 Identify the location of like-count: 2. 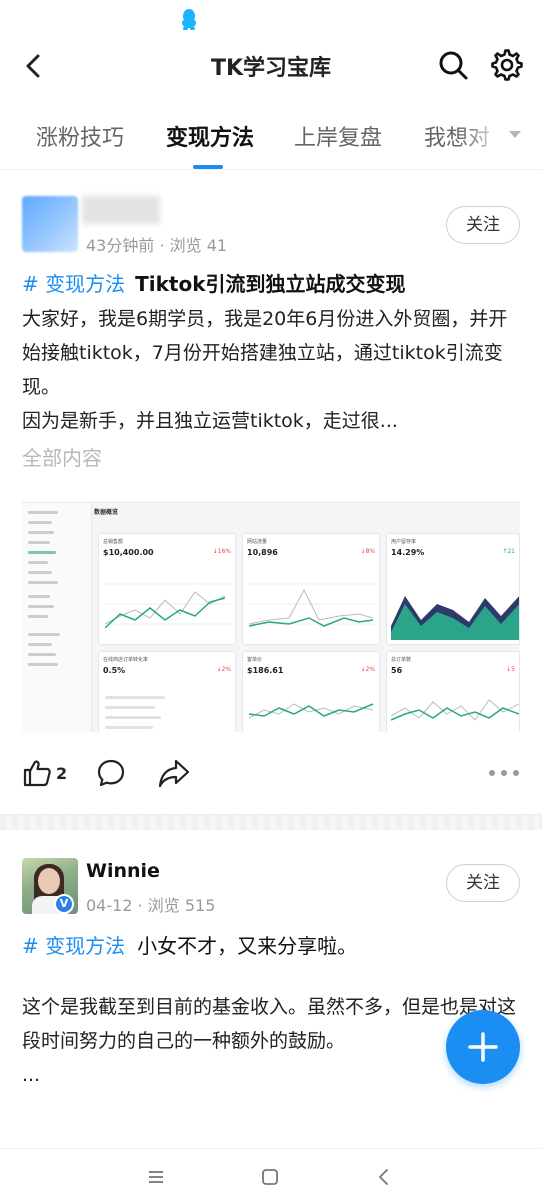
(62, 773).